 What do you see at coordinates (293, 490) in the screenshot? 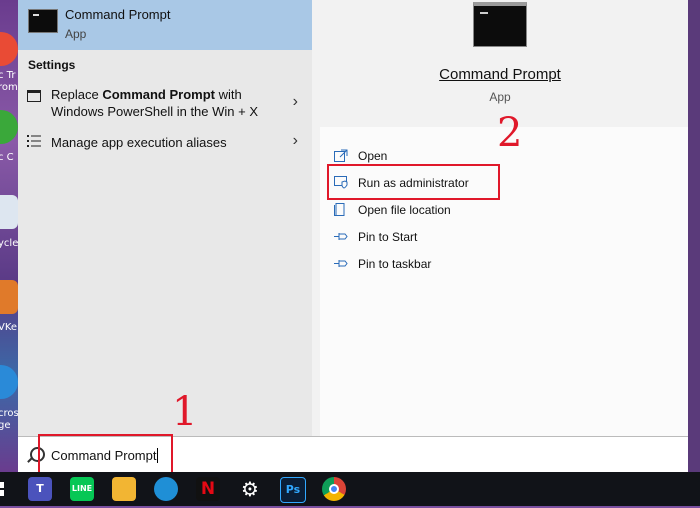
I see `photoshop-icon: Ps` at bounding box center [293, 490].